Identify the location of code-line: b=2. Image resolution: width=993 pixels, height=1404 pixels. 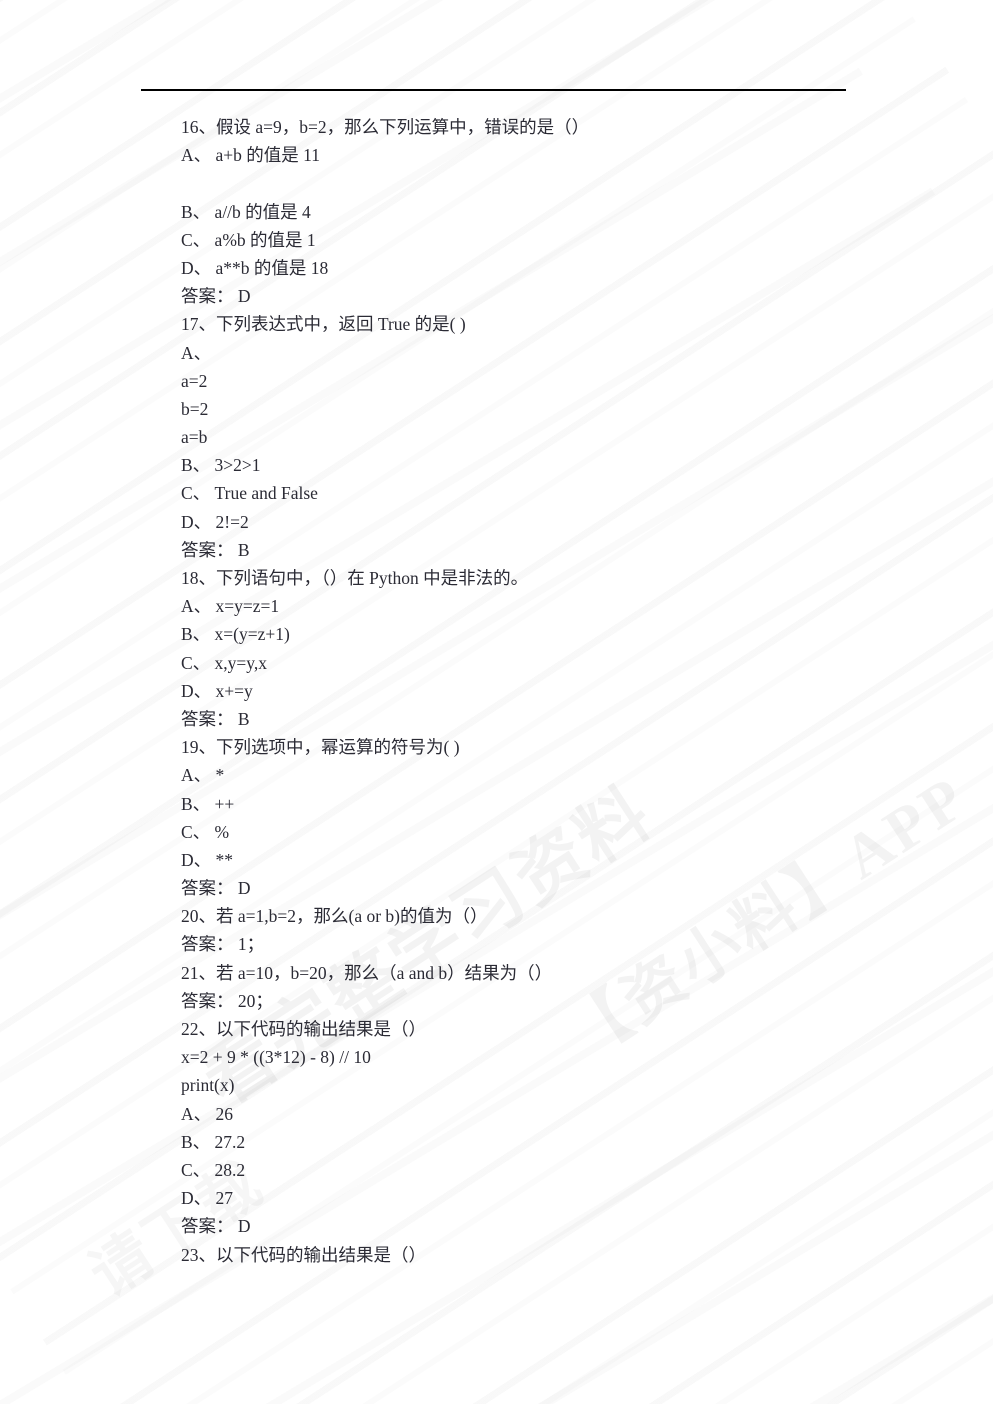
(195, 408).